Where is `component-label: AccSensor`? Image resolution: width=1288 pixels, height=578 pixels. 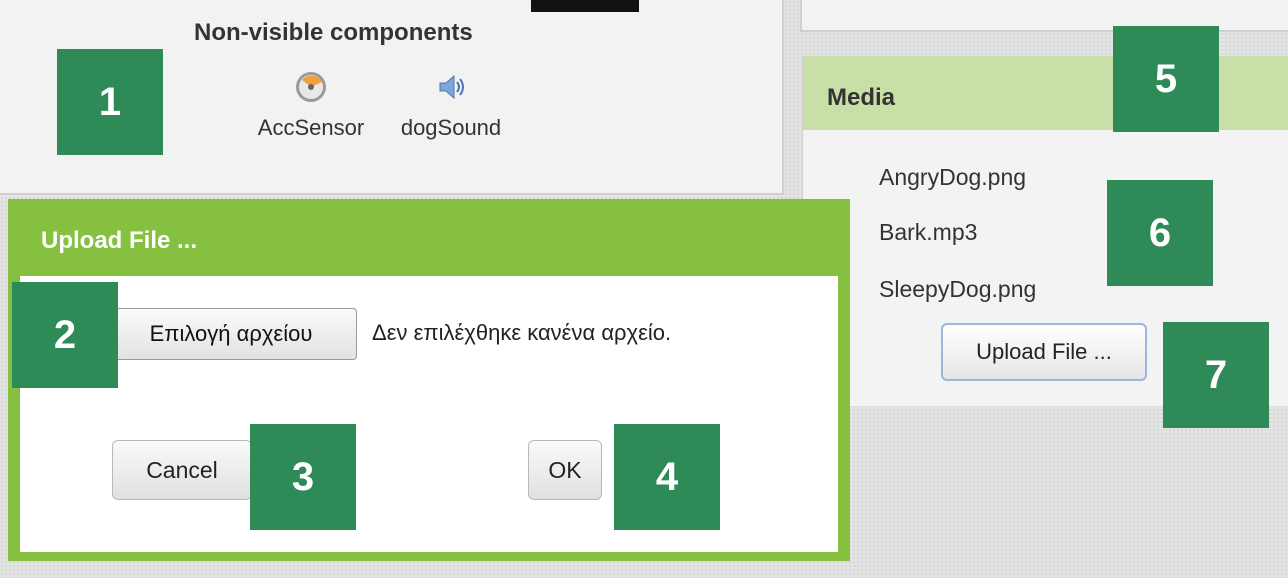
component-label: AccSensor is located at coordinates (311, 127).